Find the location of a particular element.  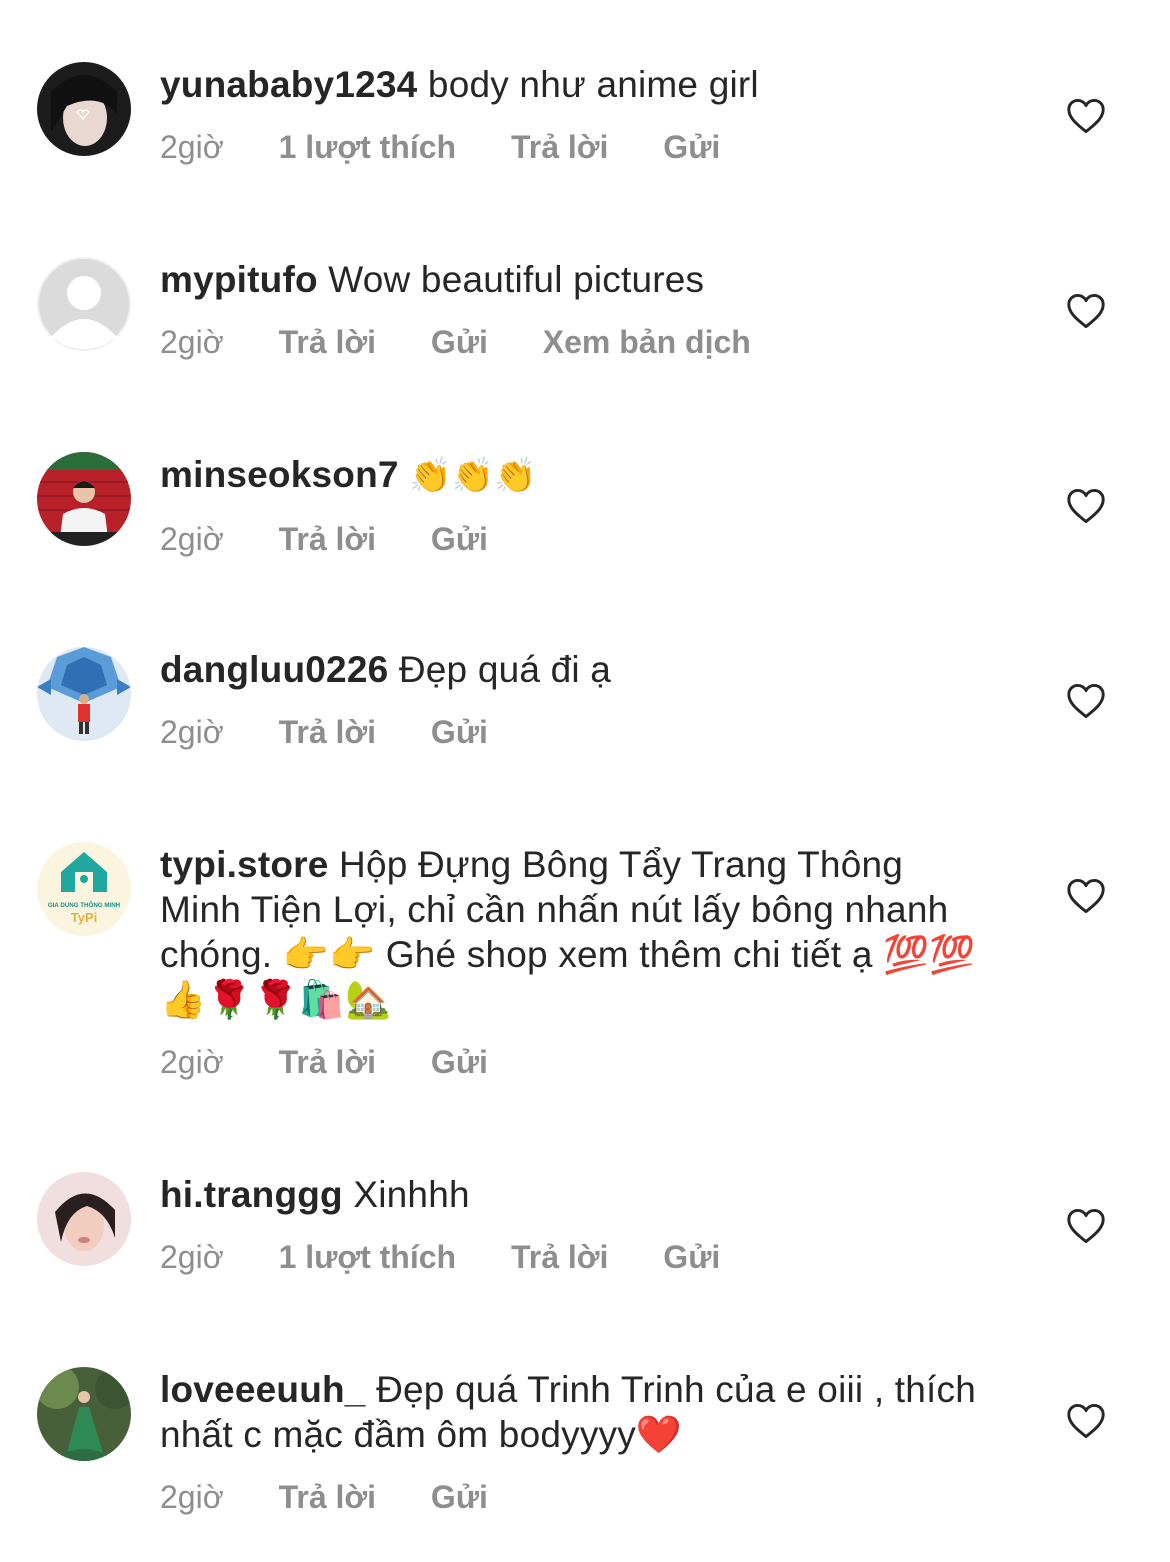

comment-message: Xinhhh is located at coordinates (411, 1194).